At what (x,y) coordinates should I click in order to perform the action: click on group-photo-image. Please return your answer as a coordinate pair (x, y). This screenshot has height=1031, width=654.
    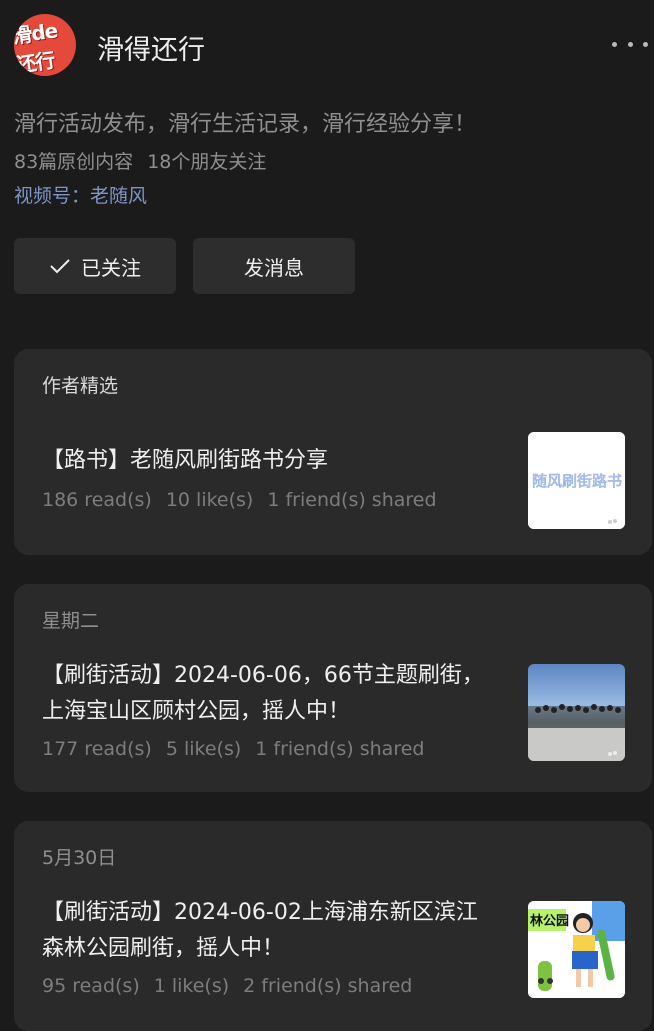
    Looking at the image, I should click on (576, 712).